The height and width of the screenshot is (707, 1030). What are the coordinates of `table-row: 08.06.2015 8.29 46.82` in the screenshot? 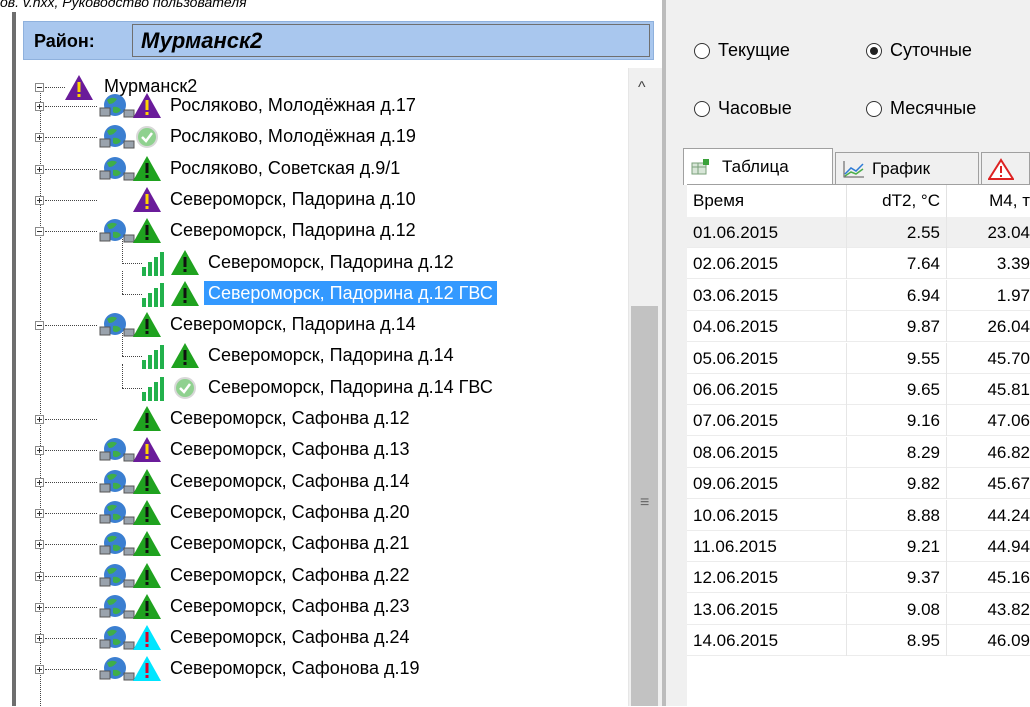 It's located at (858, 452).